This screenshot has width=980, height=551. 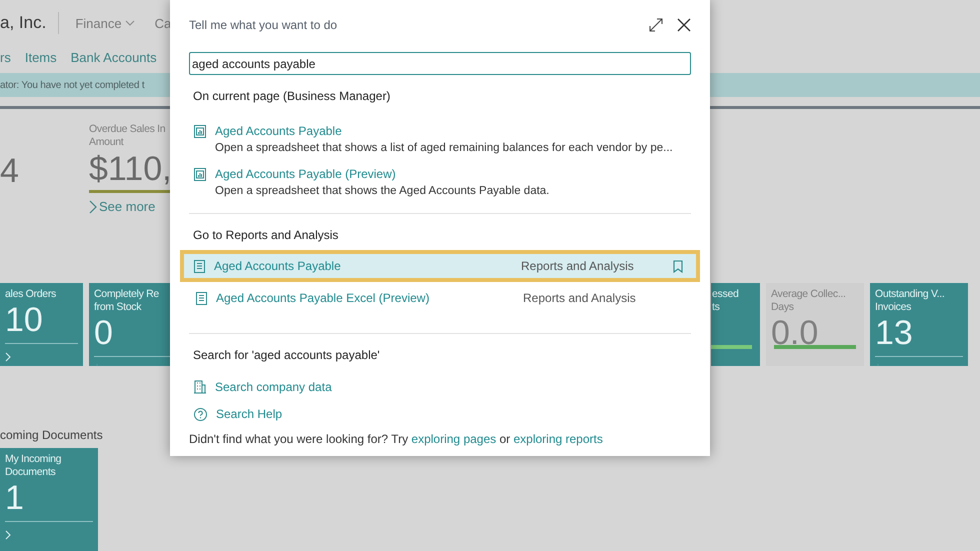 I want to click on result-link: Aged Accounts Payable (Preview), so click(x=382, y=174).